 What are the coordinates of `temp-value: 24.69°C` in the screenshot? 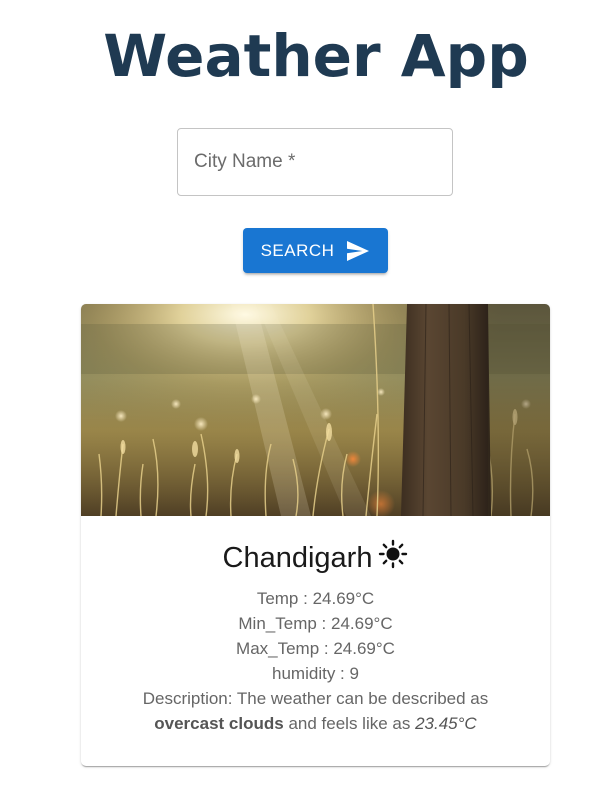 It's located at (343, 598).